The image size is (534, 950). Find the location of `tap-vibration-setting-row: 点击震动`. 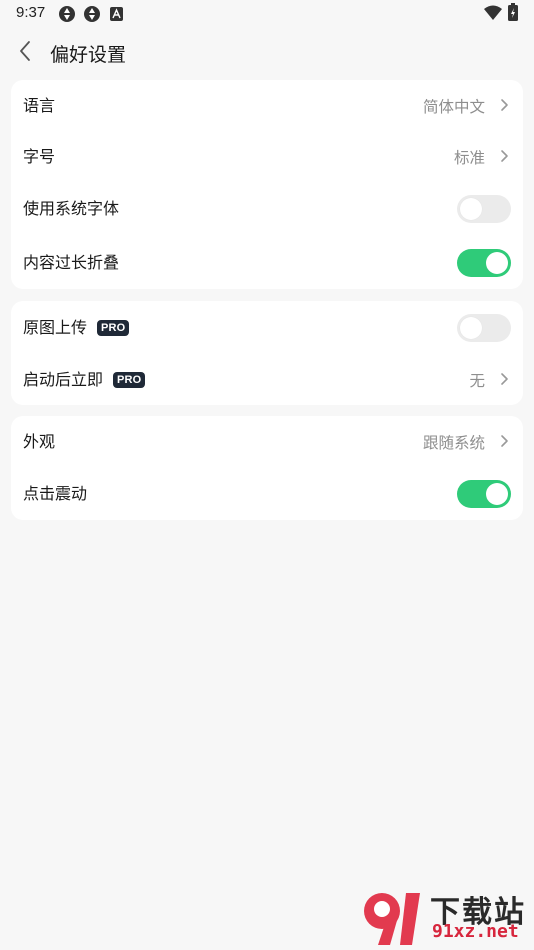

tap-vibration-setting-row: 点击震动 is located at coordinates (267, 494).